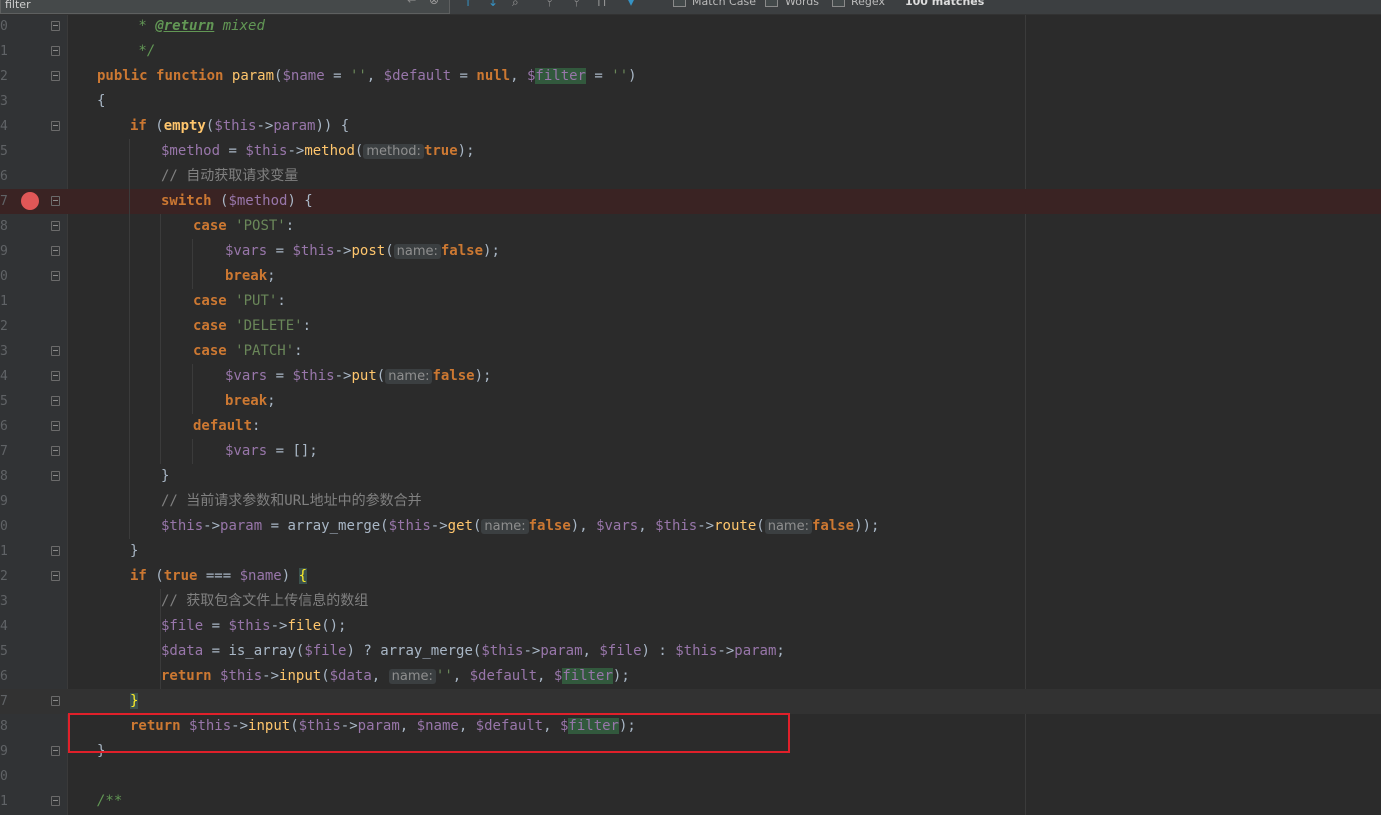  Describe the element at coordinates (690, 451) in the screenshot. I see `code-line: 7 $vars = [];` at that location.